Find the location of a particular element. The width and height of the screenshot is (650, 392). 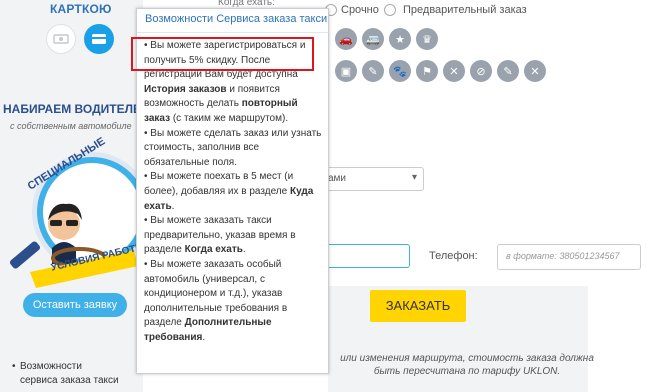

sidebar-list-item: Возможности сервиса заказа такси is located at coordinates (70, 374).